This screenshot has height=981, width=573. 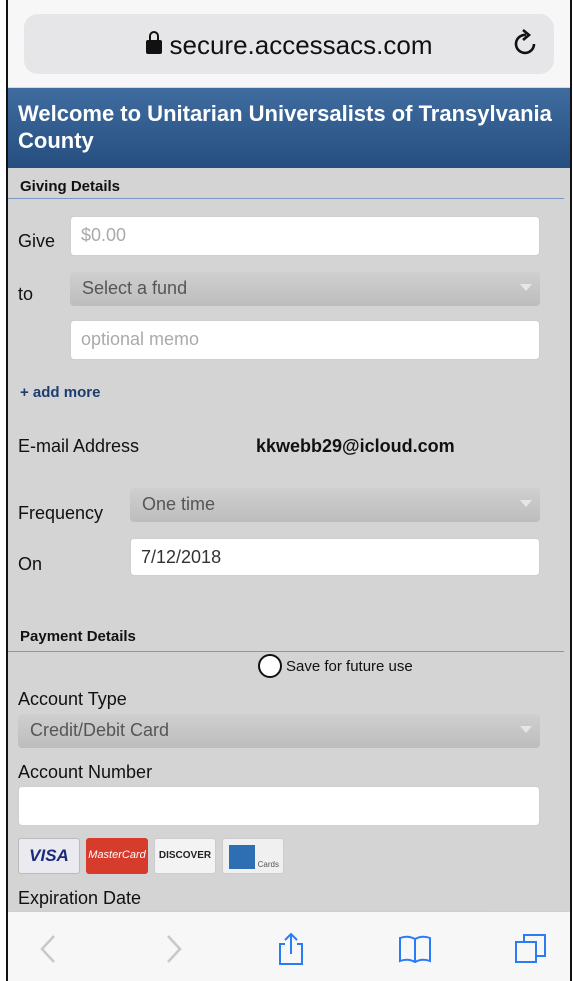 What do you see at coordinates (80, 898) in the screenshot?
I see `expiration-label: Expiration Date` at bounding box center [80, 898].